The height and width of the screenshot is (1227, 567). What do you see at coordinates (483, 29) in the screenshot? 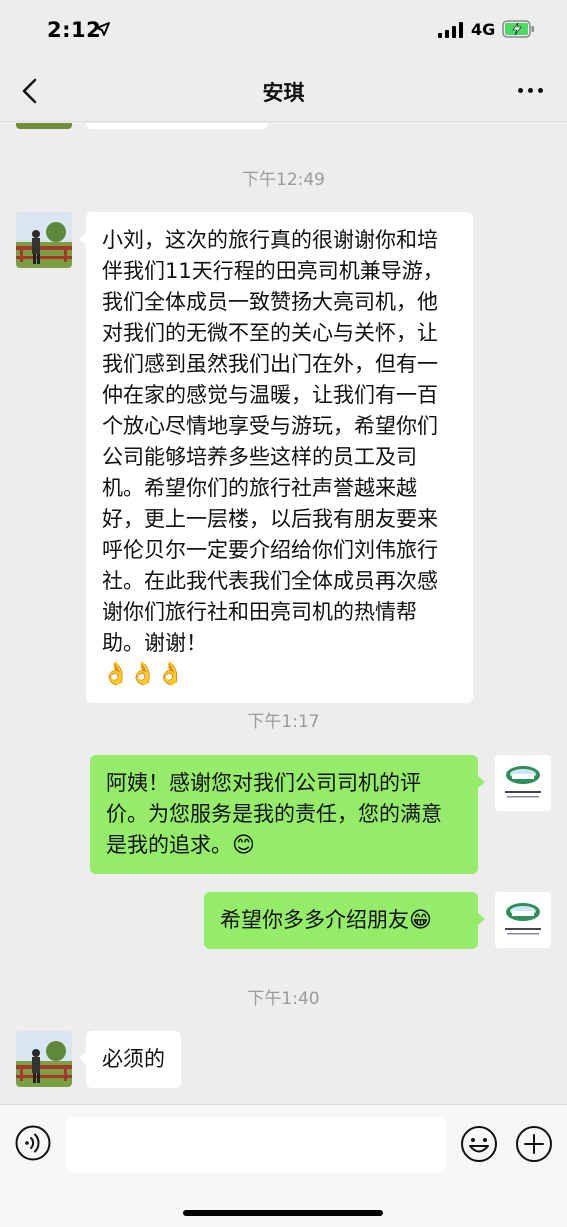
I see `network-type: 4G` at bounding box center [483, 29].